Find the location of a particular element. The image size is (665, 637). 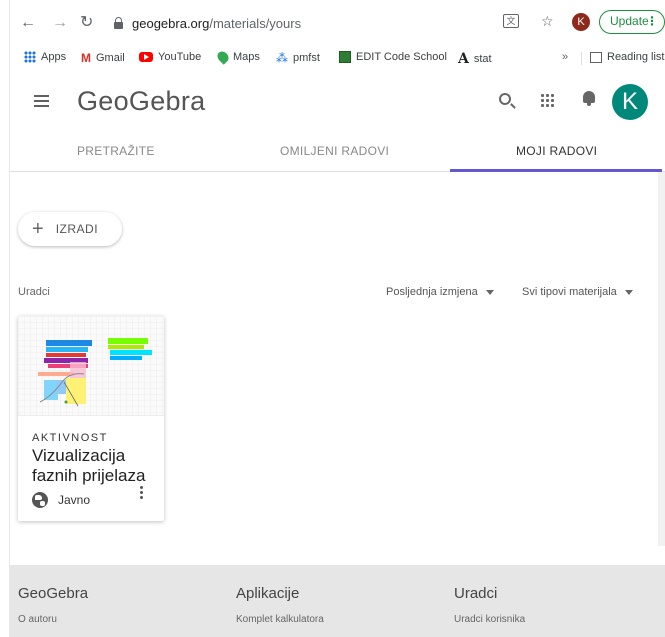

tab-omiljeni-radovi: OMILJENI RADOVI is located at coordinates (334, 151).